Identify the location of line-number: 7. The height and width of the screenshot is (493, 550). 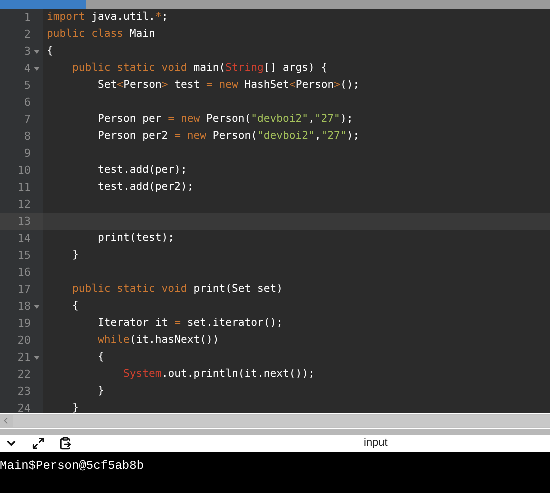
(27, 120).